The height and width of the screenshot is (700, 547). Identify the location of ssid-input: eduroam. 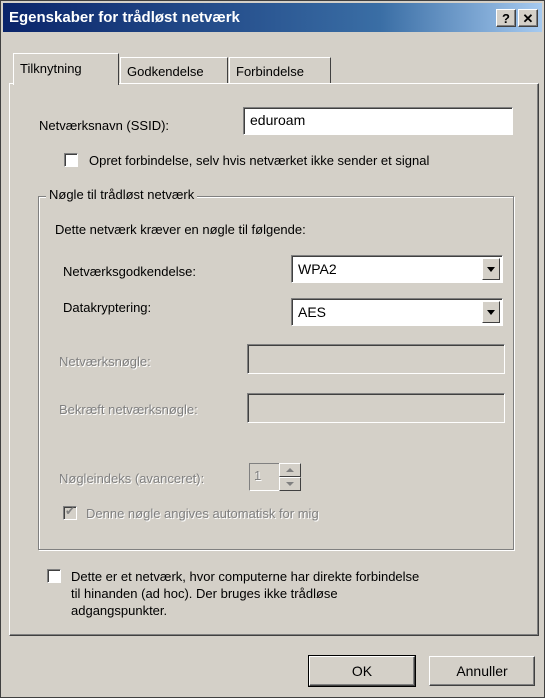
(378, 121).